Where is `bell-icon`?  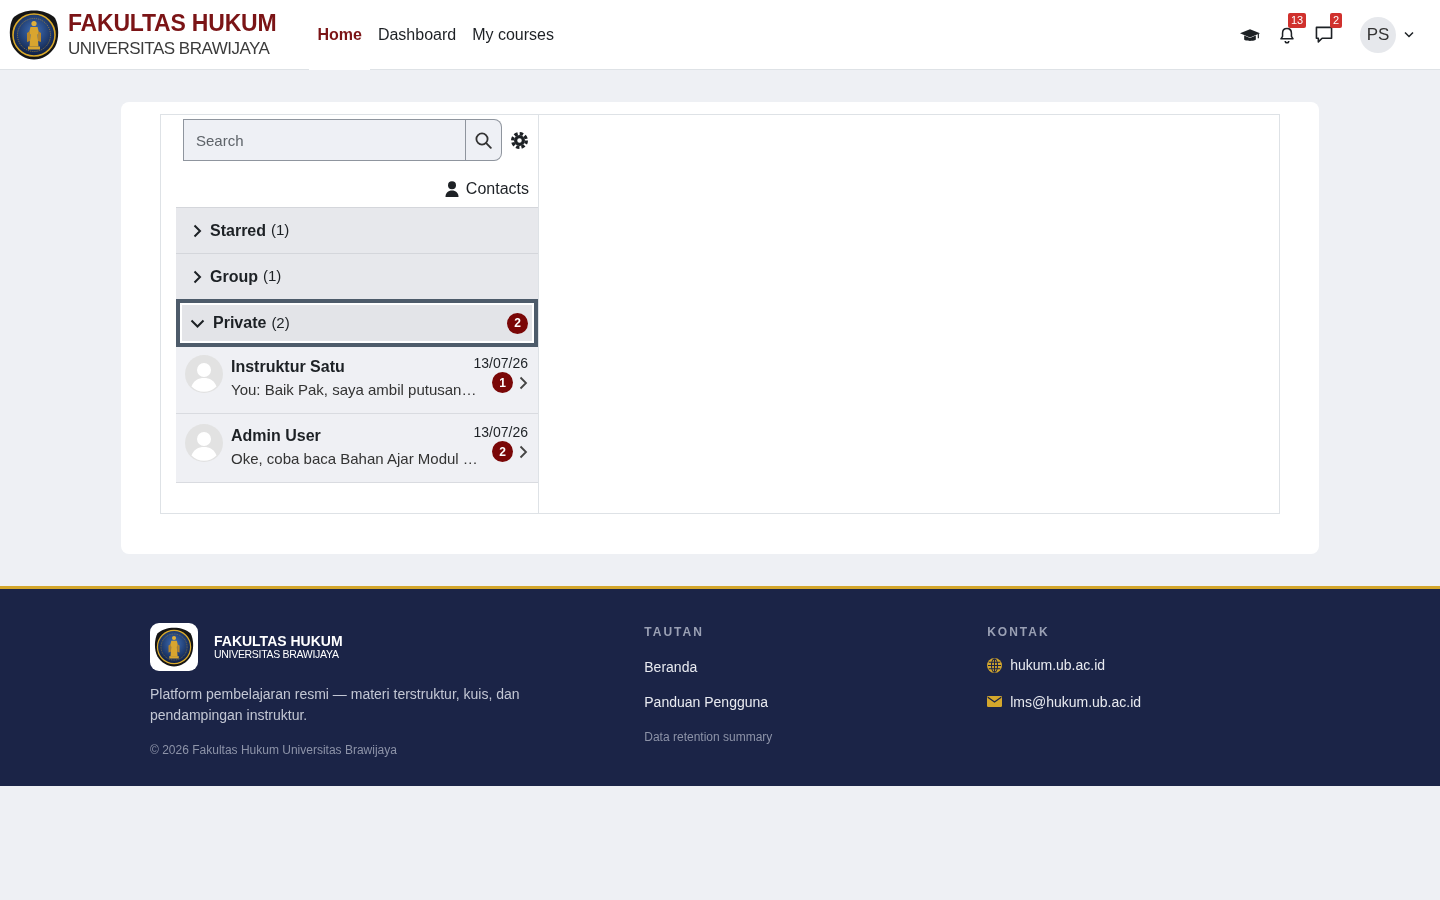 bell-icon is located at coordinates (1287, 34).